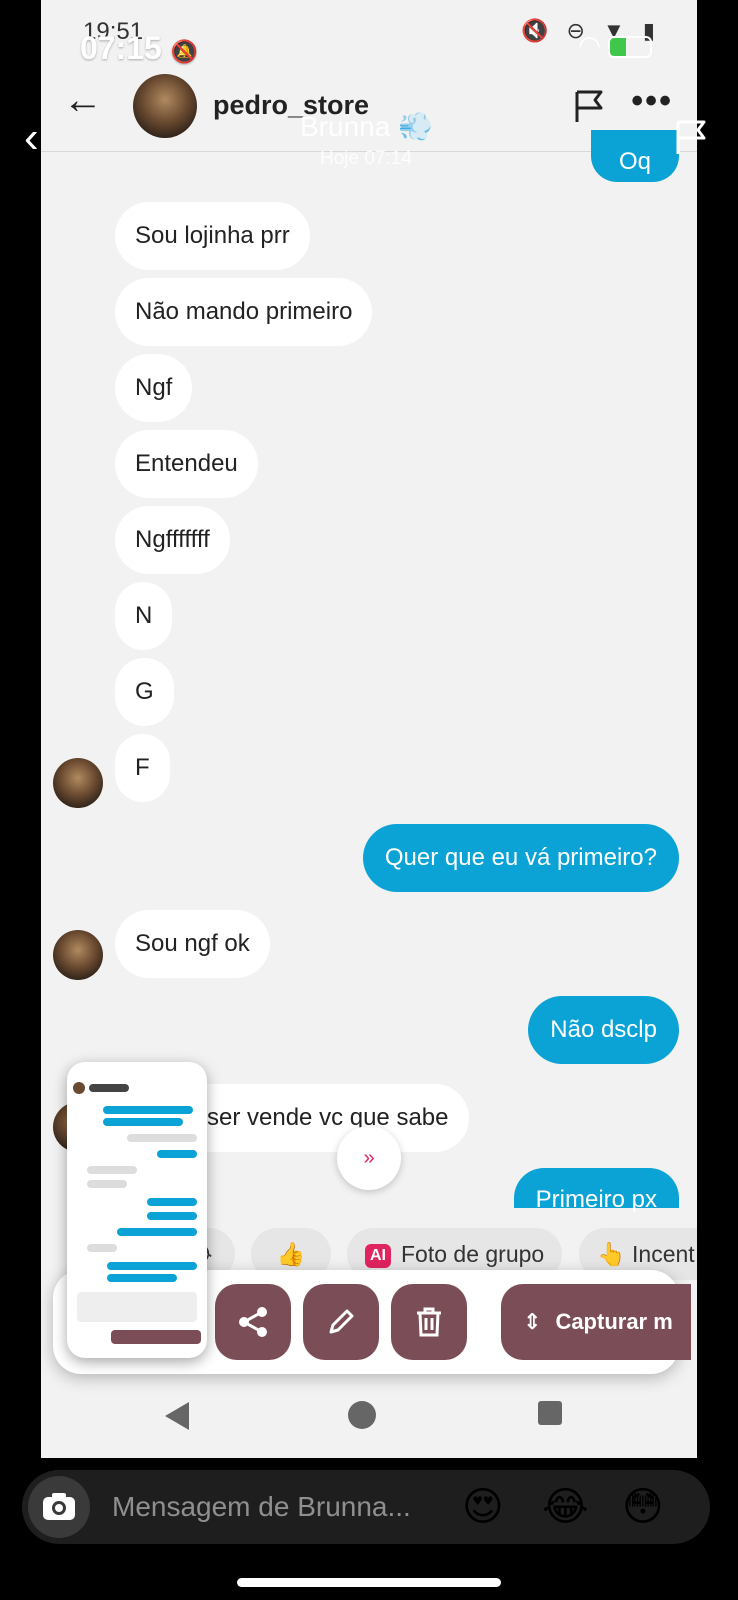  Describe the element at coordinates (652, 101) in the screenshot. I see `more-options-icon: •••` at that location.